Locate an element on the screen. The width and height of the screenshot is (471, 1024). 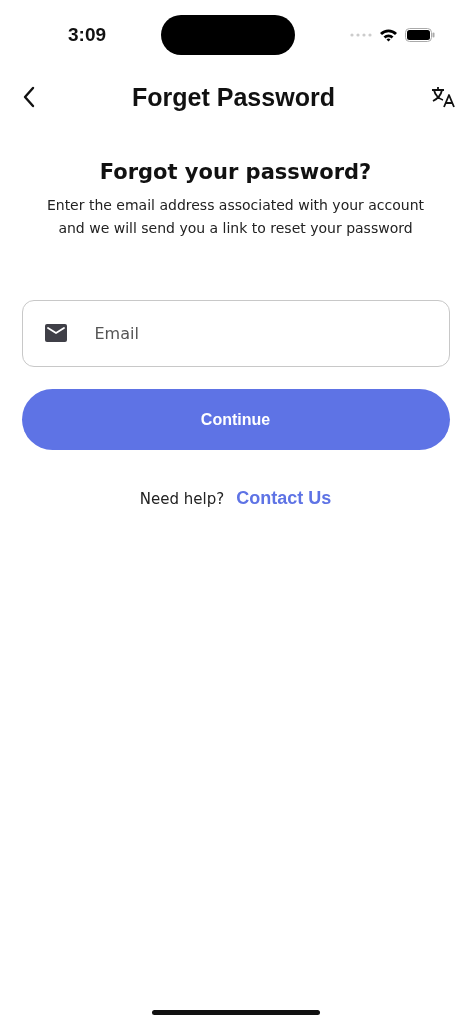
email-field: Email is located at coordinates (235, 333).